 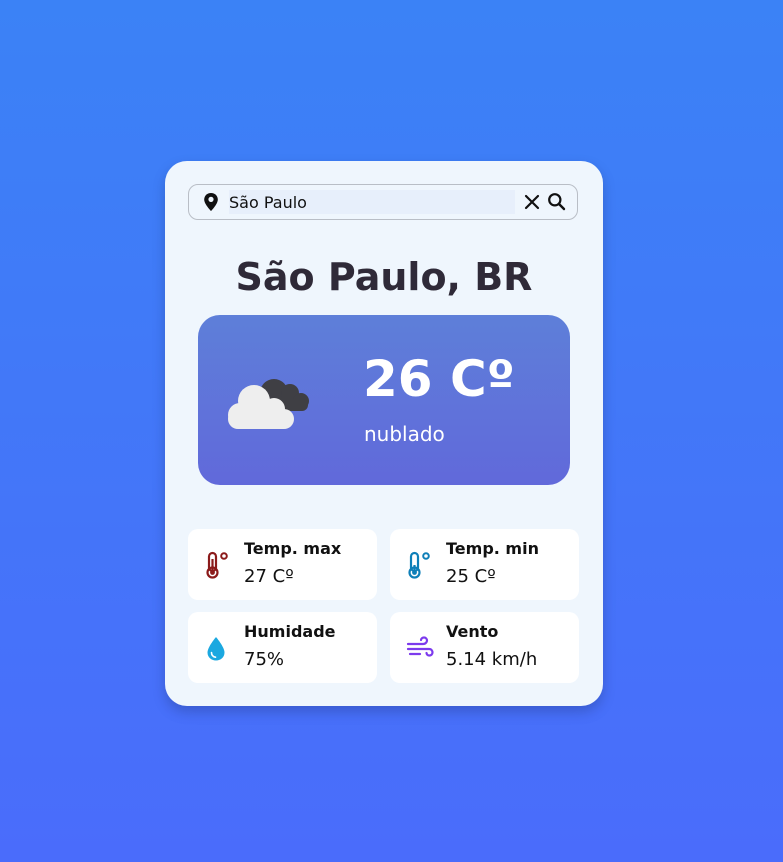 I want to click on water-drop-icon, so click(x=216, y=649).